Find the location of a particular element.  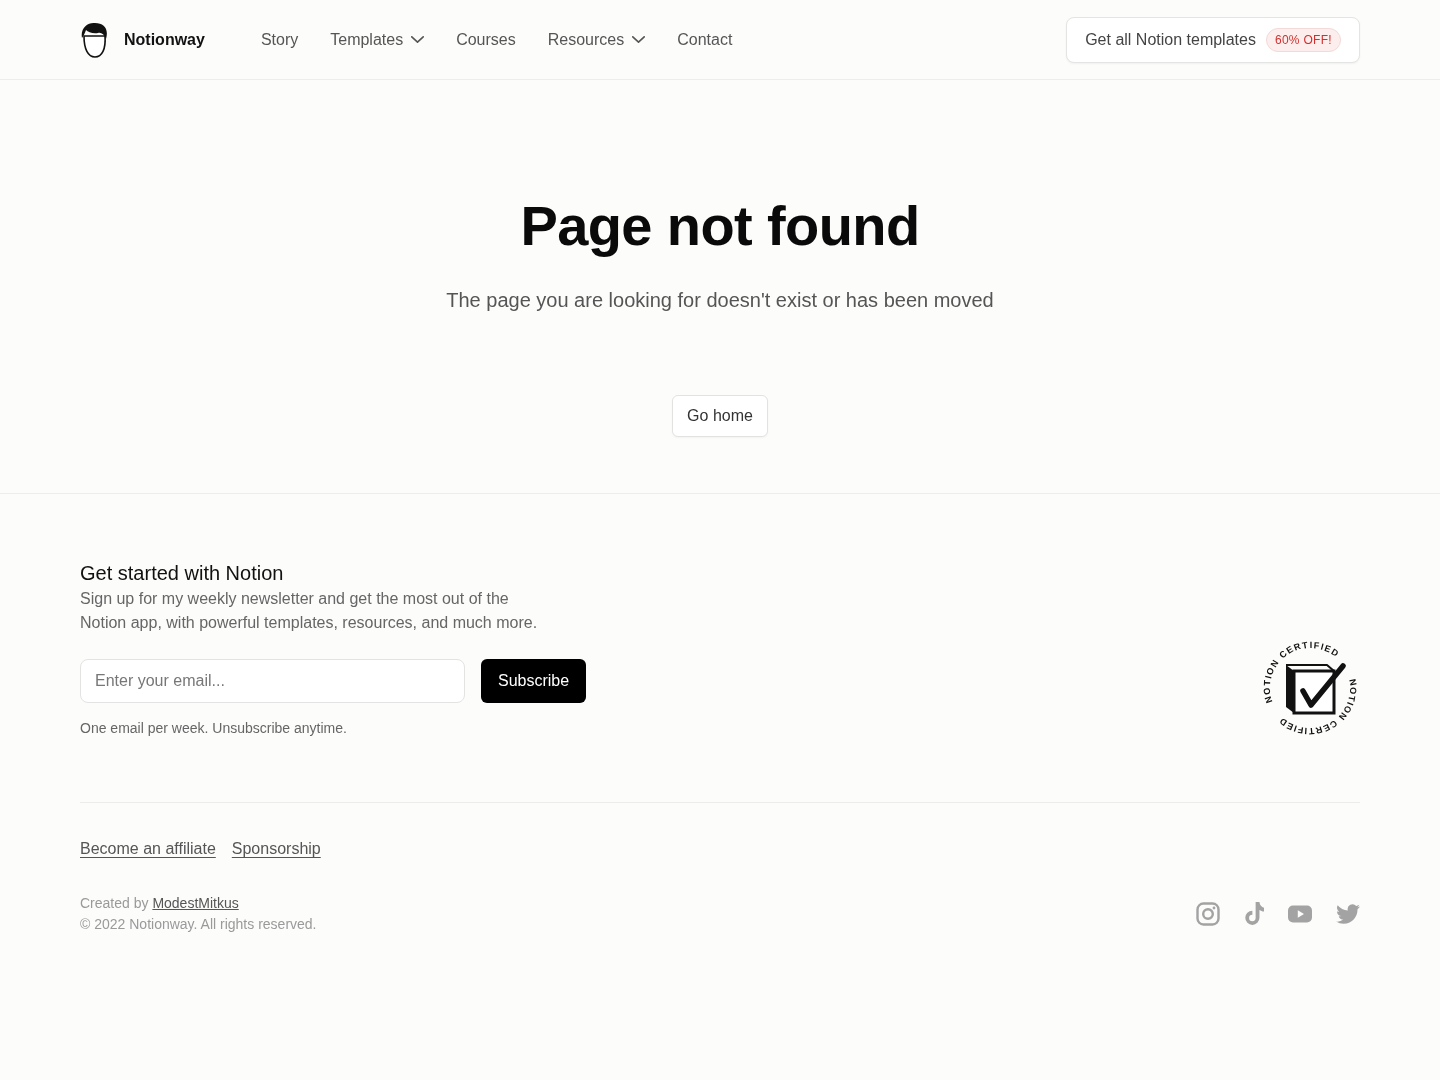

copyright-text: © 2022 Notionway. All rights reserved. is located at coordinates (198, 924).